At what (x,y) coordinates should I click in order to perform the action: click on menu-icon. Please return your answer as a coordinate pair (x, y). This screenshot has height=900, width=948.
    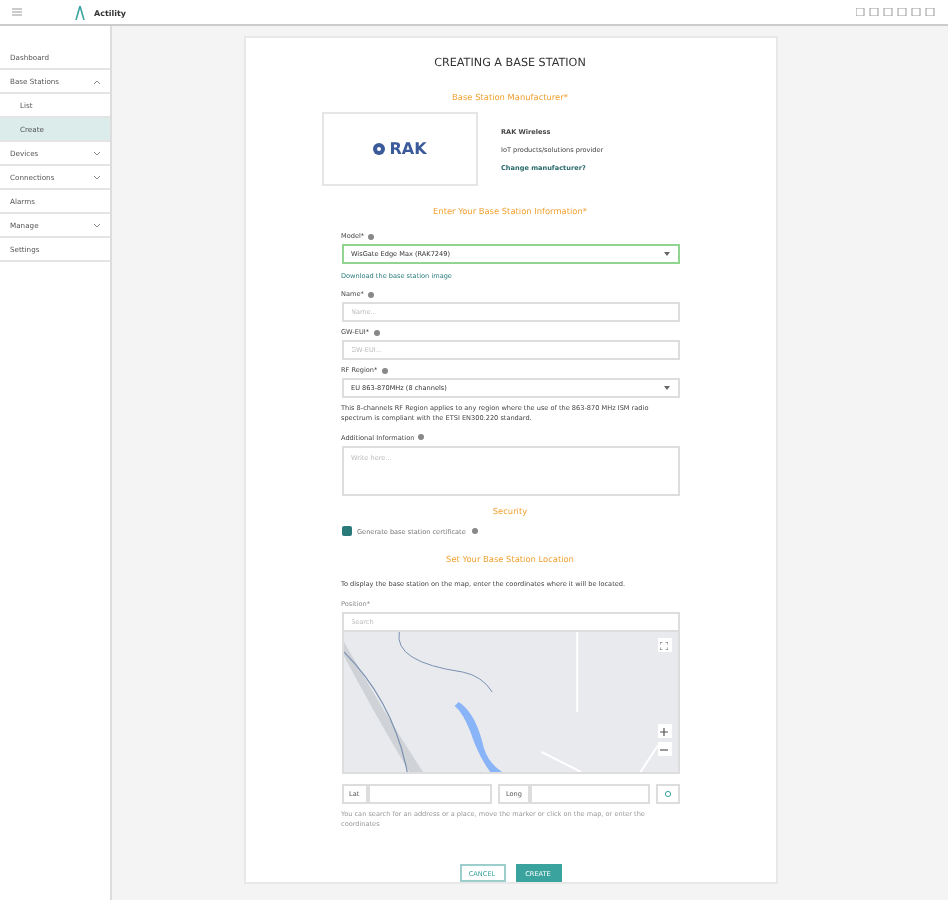
    Looking at the image, I should click on (17, 12).